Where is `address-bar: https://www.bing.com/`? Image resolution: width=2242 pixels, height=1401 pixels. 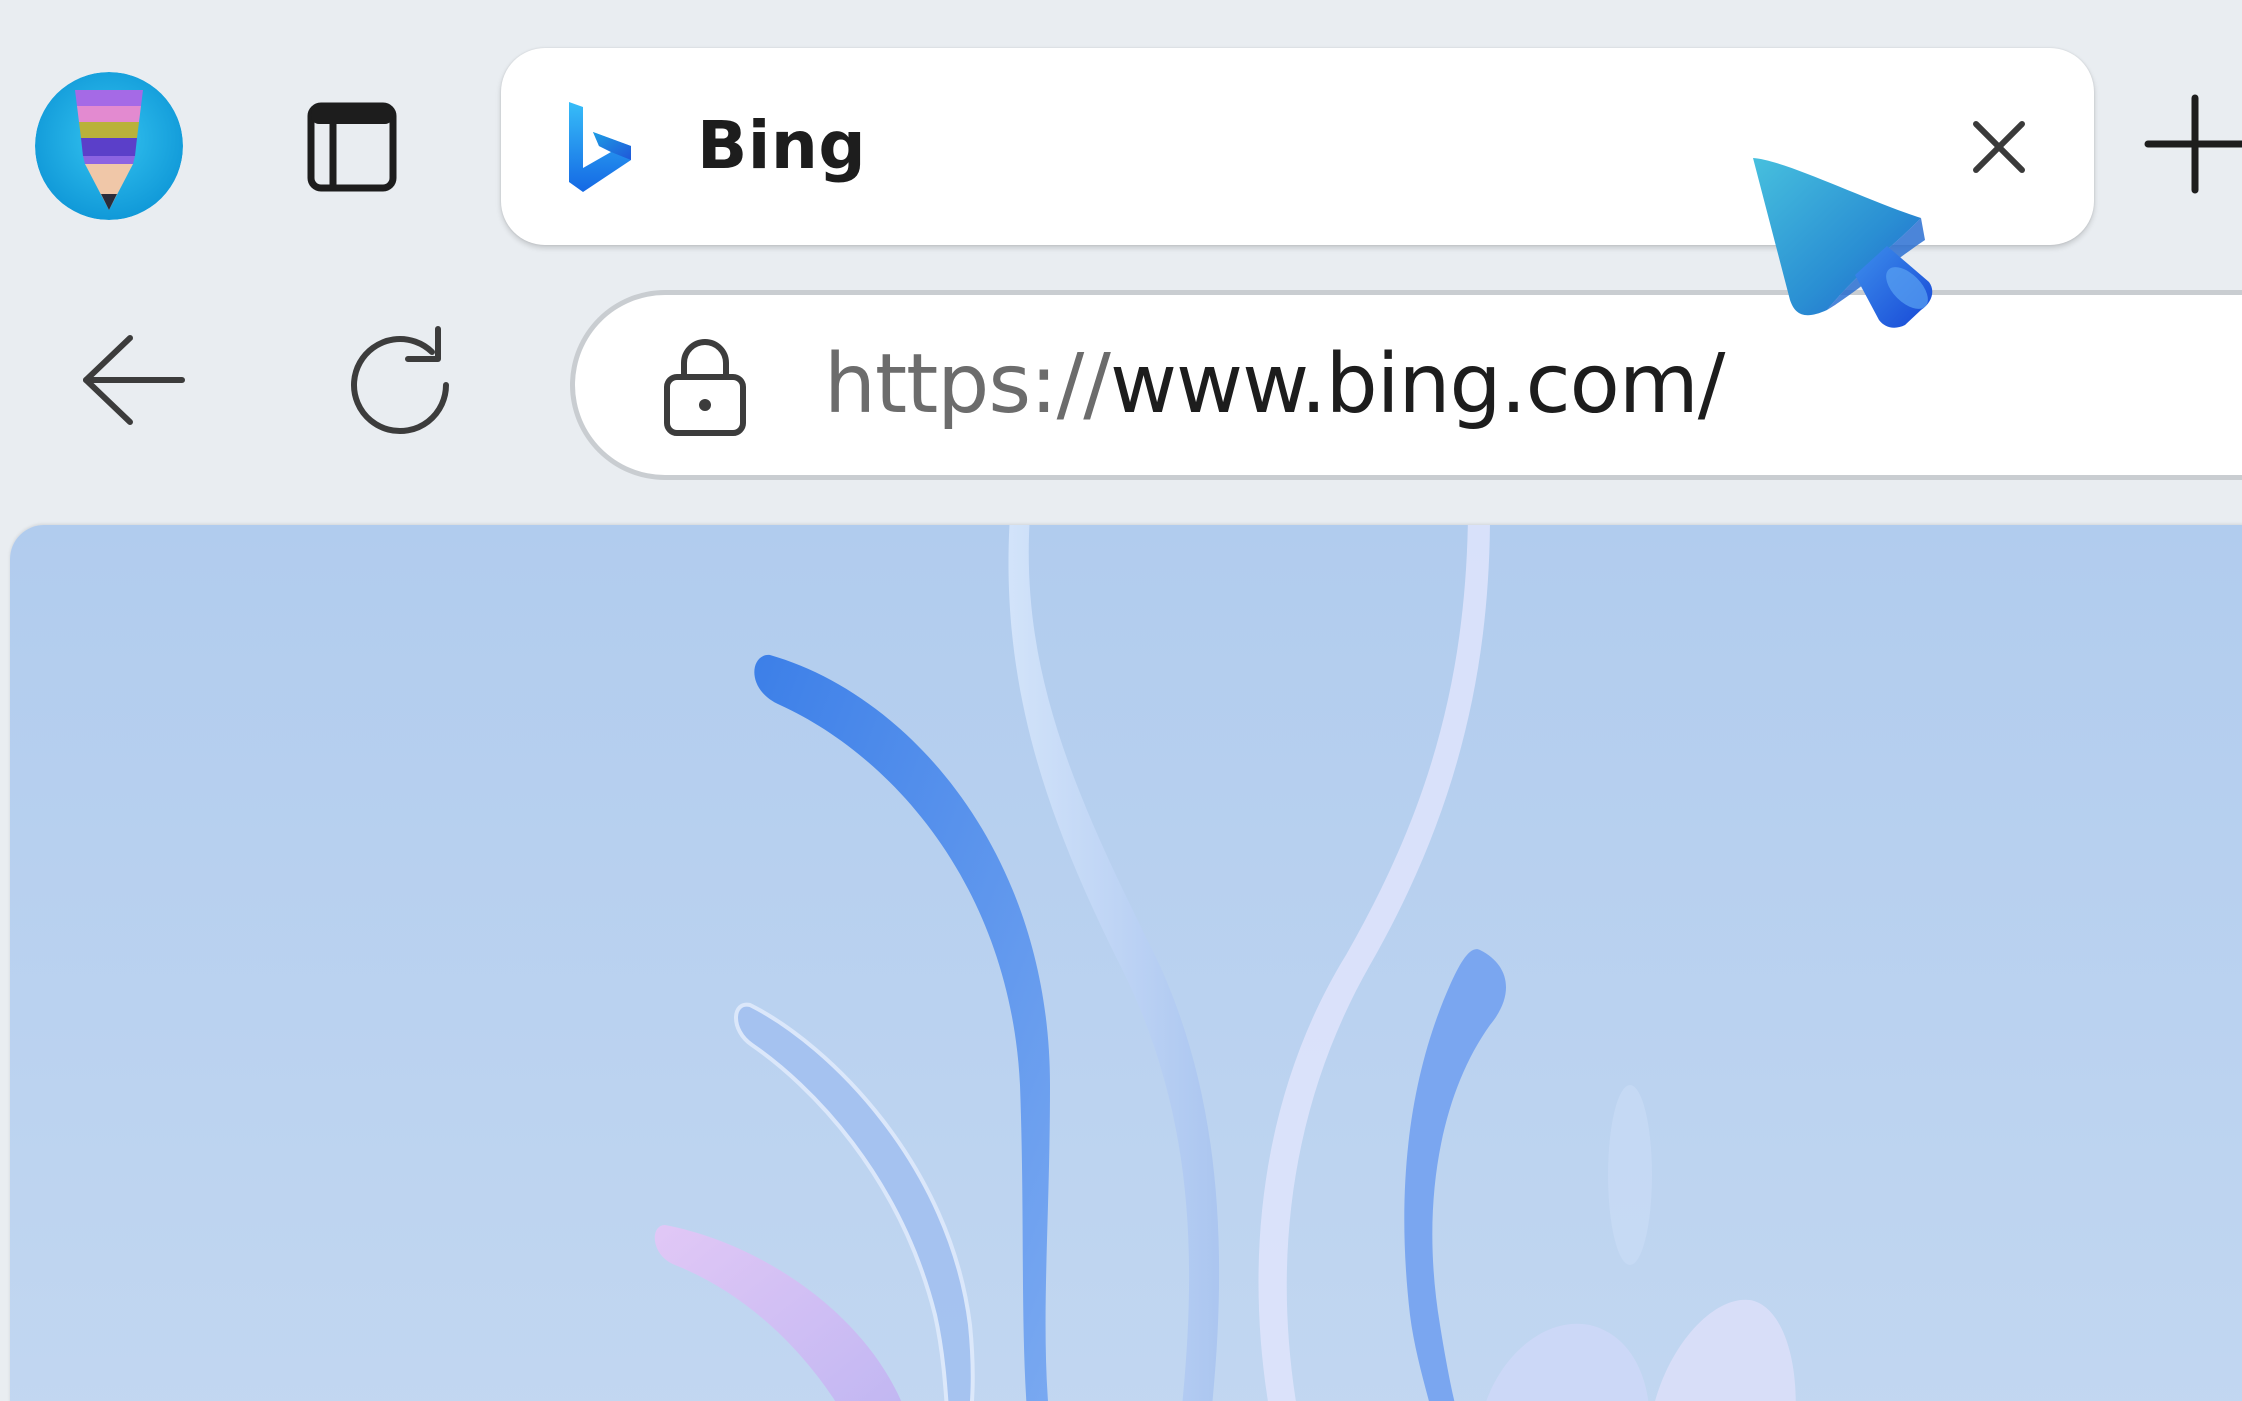
address-bar: https://www.bing.com/ is located at coordinates (1406, 385).